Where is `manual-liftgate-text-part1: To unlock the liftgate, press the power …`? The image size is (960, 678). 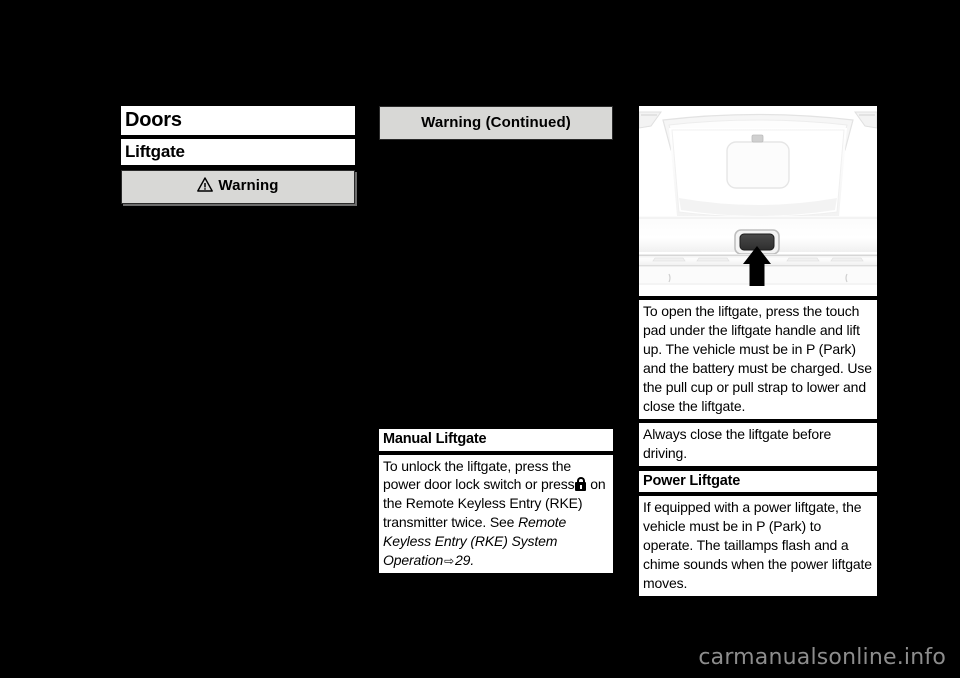
manual-liftgate-text-part1: To unlock the liftgate, press the power … is located at coordinates (479, 475).